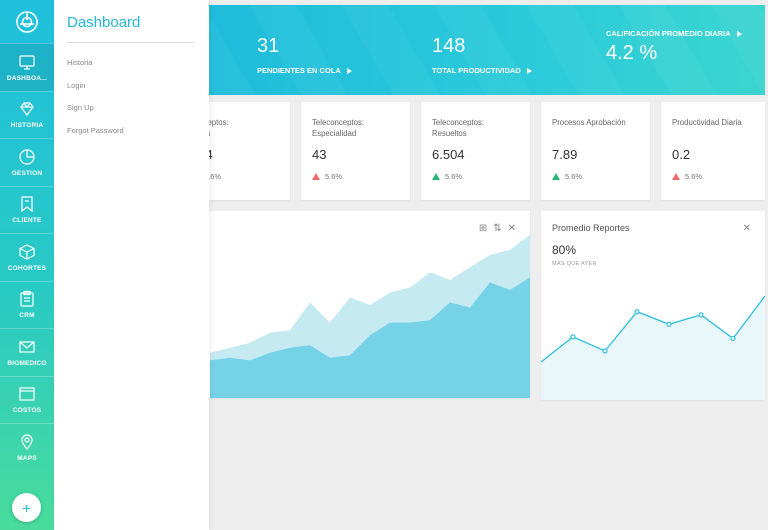 The image size is (768, 530). Describe the element at coordinates (26, 507) in the screenshot. I see `add-button: +` at that location.